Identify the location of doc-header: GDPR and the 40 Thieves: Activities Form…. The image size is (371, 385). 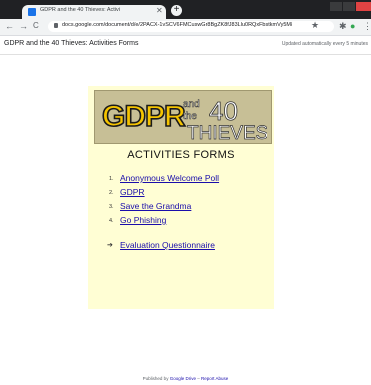
(185, 45).